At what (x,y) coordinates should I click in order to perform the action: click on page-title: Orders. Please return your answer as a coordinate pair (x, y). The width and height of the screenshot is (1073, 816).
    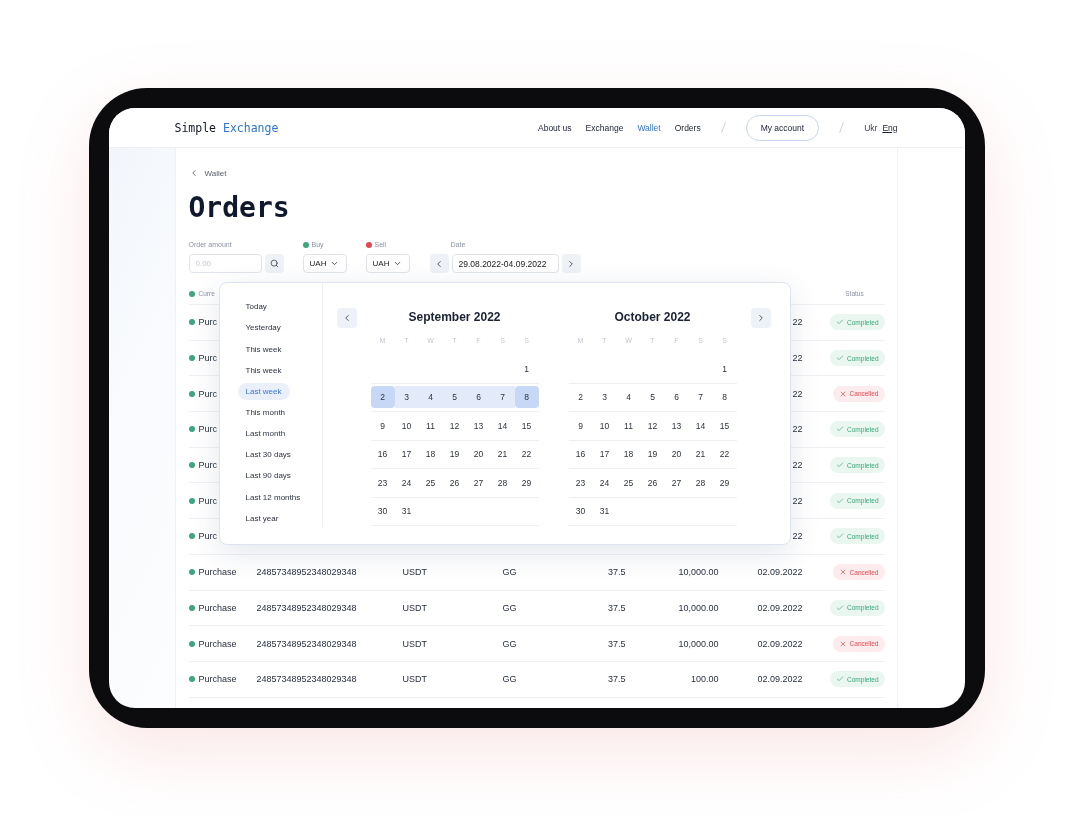
    Looking at the image, I should click on (239, 208).